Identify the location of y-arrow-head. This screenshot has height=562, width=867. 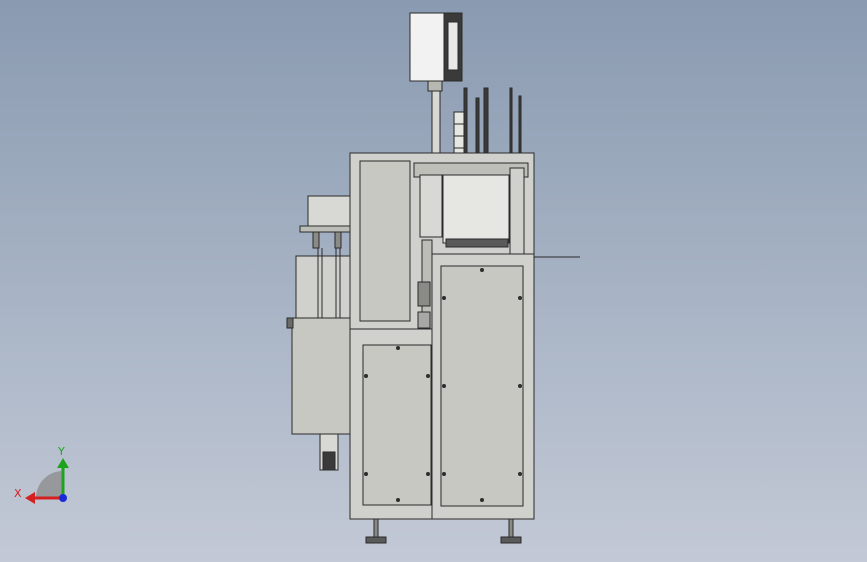
(63, 463).